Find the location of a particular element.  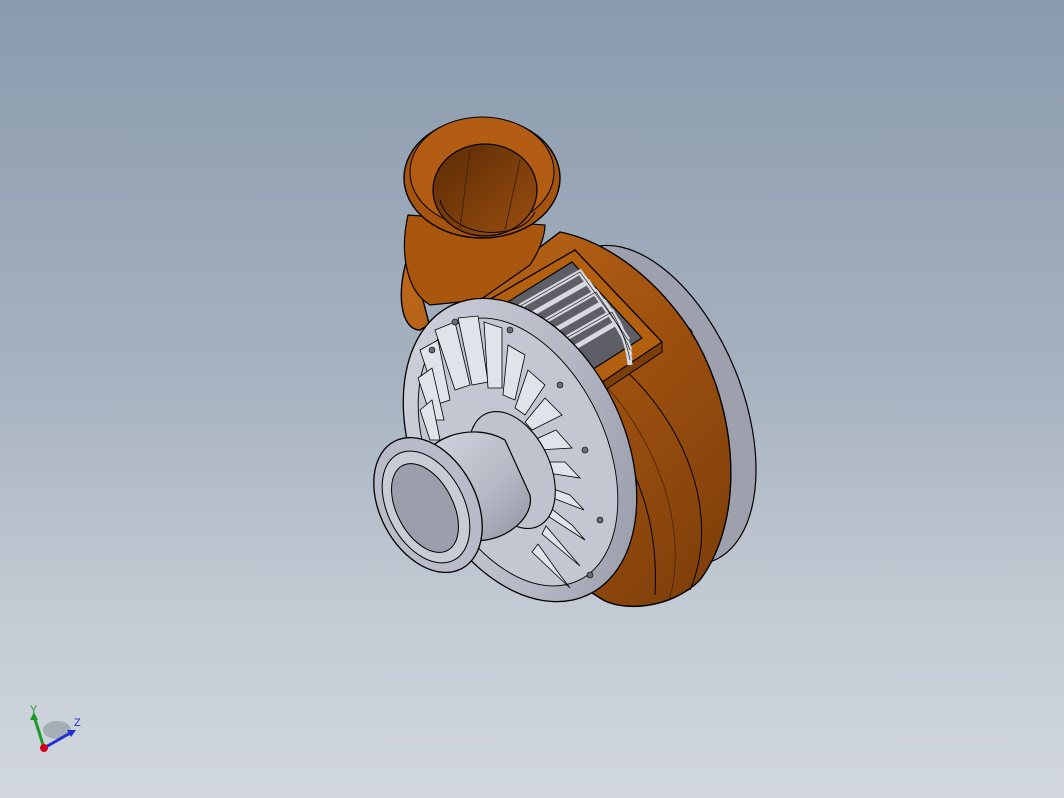

x-axis-origin is located at coordinates (44, 748).